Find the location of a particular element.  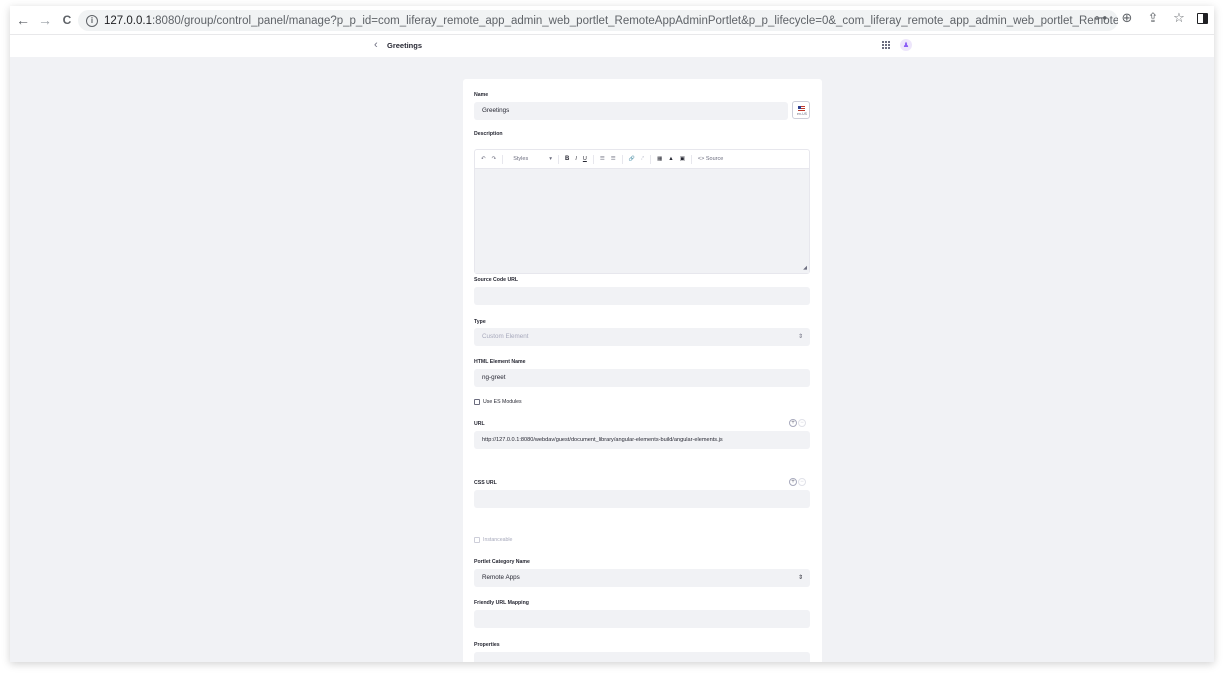

name-input: Greetings is located at coordinates (631, 111).